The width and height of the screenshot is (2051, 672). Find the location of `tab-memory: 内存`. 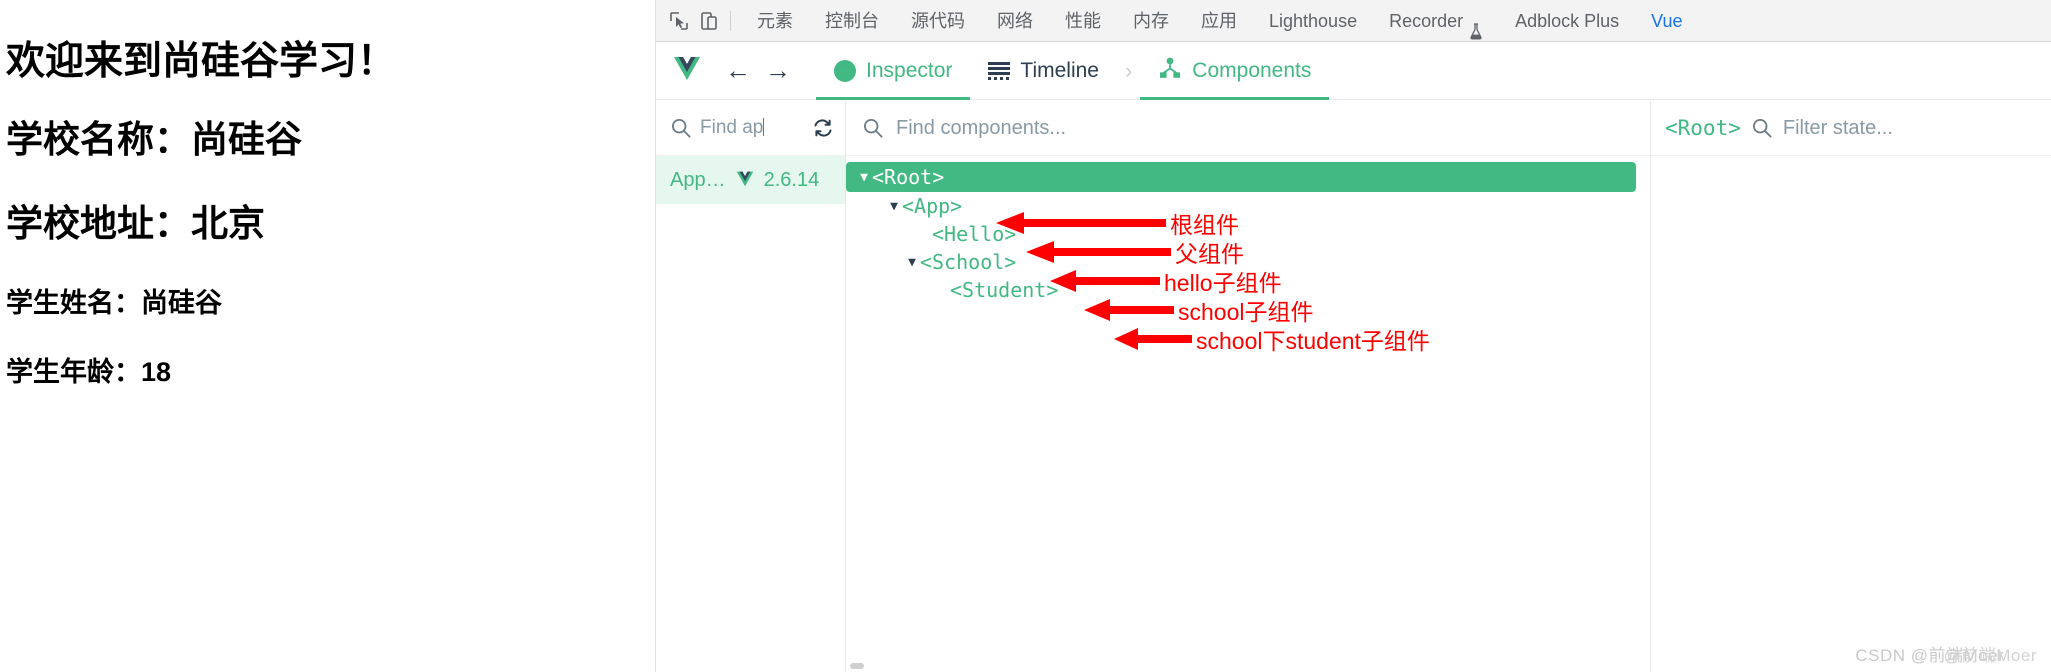

tab-memory: 内存 is located at coordinates (1151, 20).